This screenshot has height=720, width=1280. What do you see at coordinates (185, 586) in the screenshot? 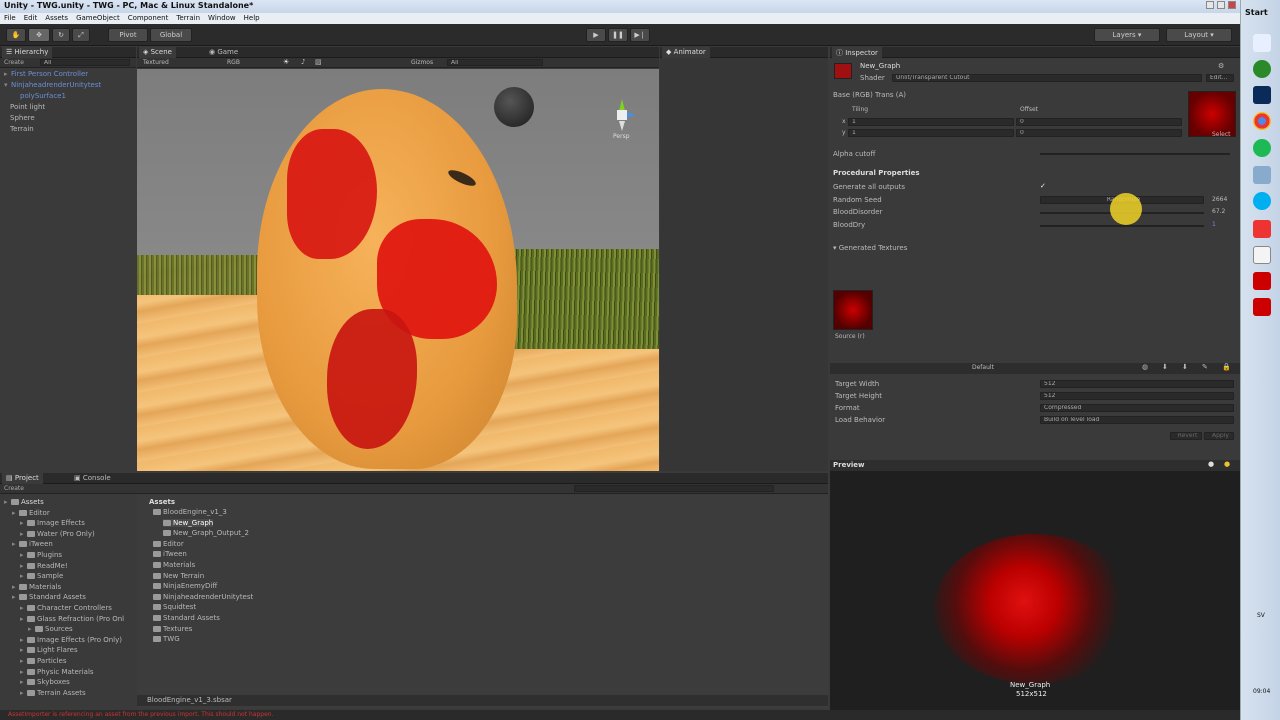
I see `asset-list-item: NinjaEnemyDiff` at bounding box center [185, 586].